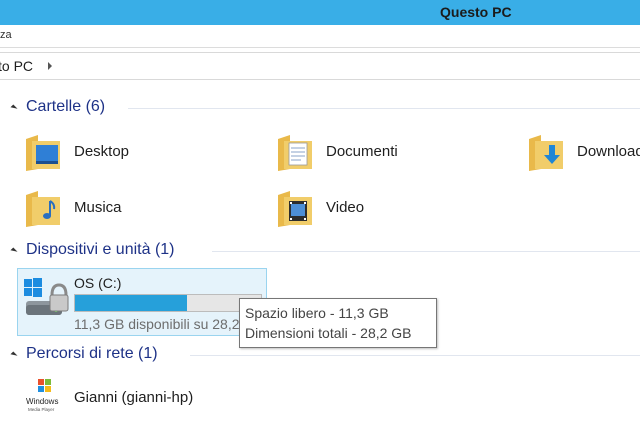  Describe the element at coordinates (134, 397) in the screenshot. I see `network-item-name: Gianni (gianni-hp)` at that location.